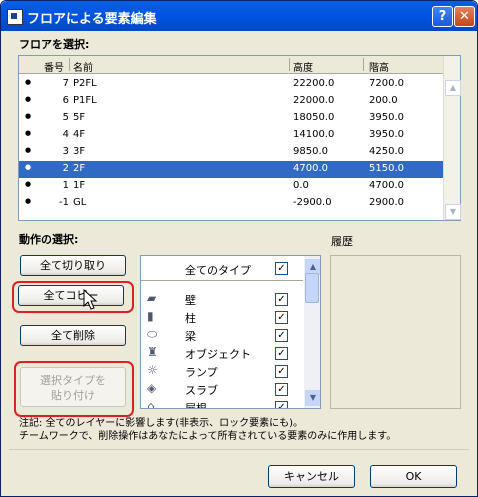 This screenshot has width=478, height=497. Describe the element at coordinates (73, 265) in the screenshot. I see `cut-all-button: 全て切り取り` at that location.